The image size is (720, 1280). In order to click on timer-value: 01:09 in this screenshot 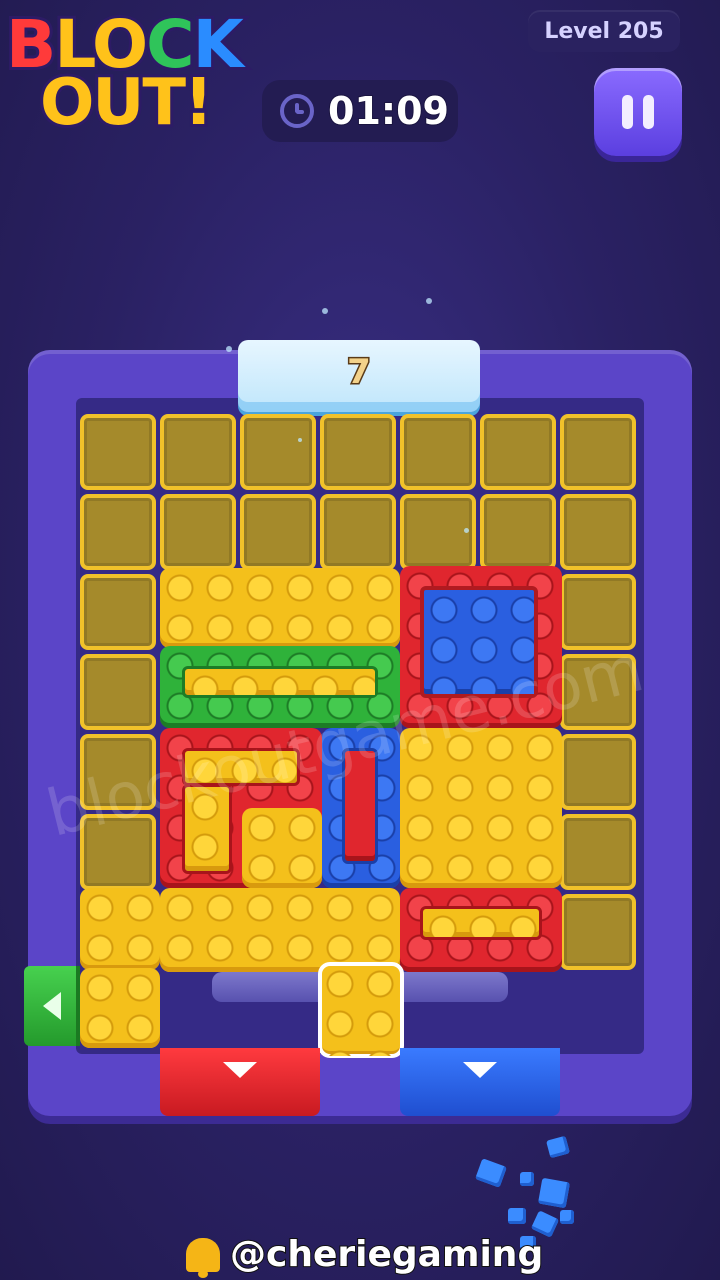, I will do `click(388, 111)`.